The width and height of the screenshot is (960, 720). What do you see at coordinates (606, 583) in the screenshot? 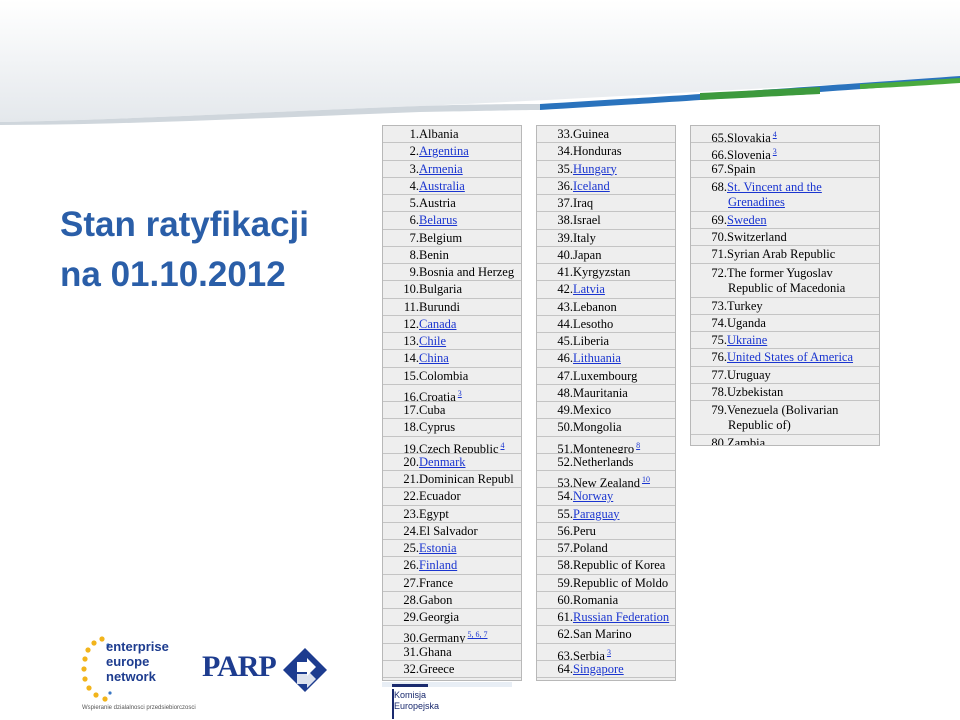
I see `table-row: 59.Republic of Moldo` at bounding box center [606, 583].